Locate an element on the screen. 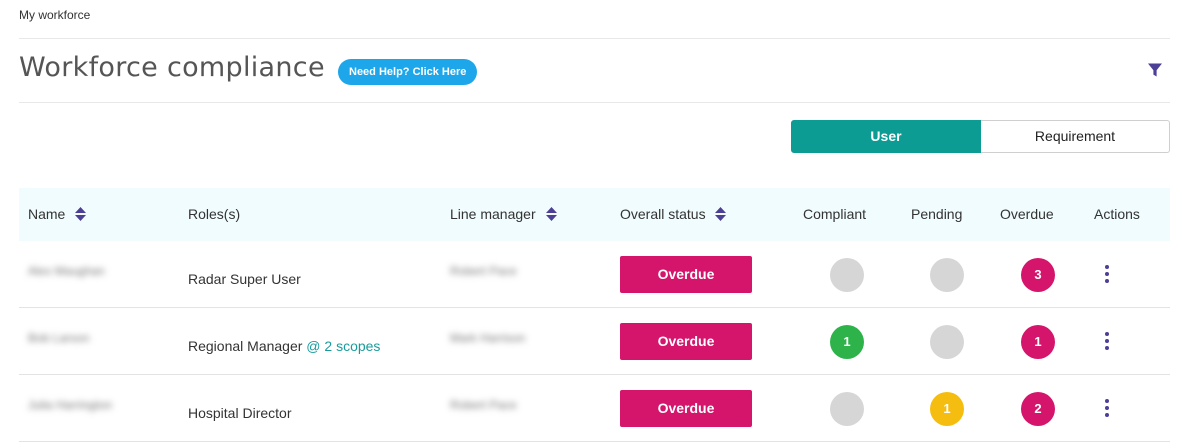 This screenshot has width=1193, height=447. overall-status-column-header: Overall status is located at coordinates (673, 214).